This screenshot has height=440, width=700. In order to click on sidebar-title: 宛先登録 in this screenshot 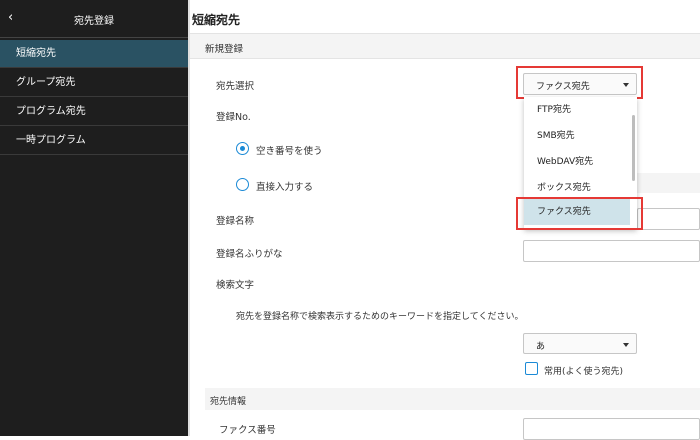, I will do `click(94, 21)`.